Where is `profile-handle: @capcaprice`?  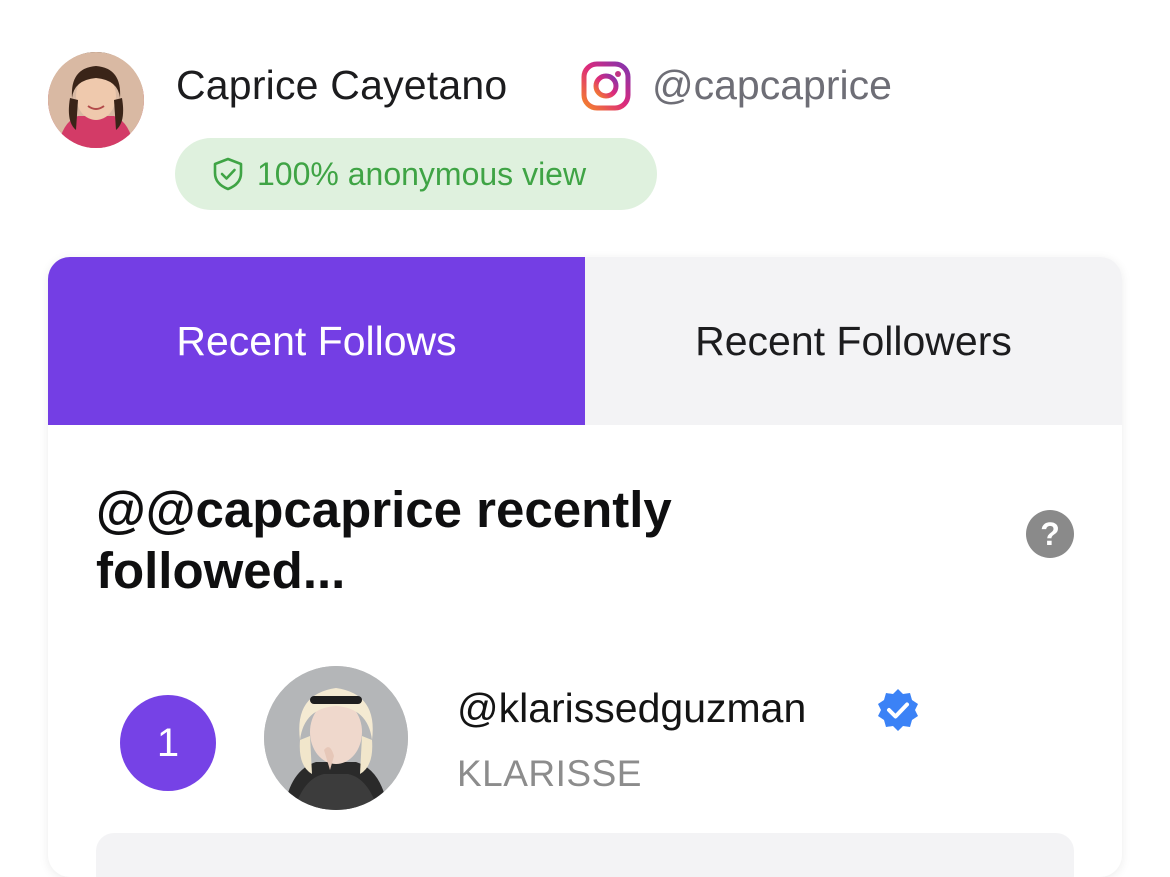 profile-handle: @capcaprice is located at coordinates (772, 85).